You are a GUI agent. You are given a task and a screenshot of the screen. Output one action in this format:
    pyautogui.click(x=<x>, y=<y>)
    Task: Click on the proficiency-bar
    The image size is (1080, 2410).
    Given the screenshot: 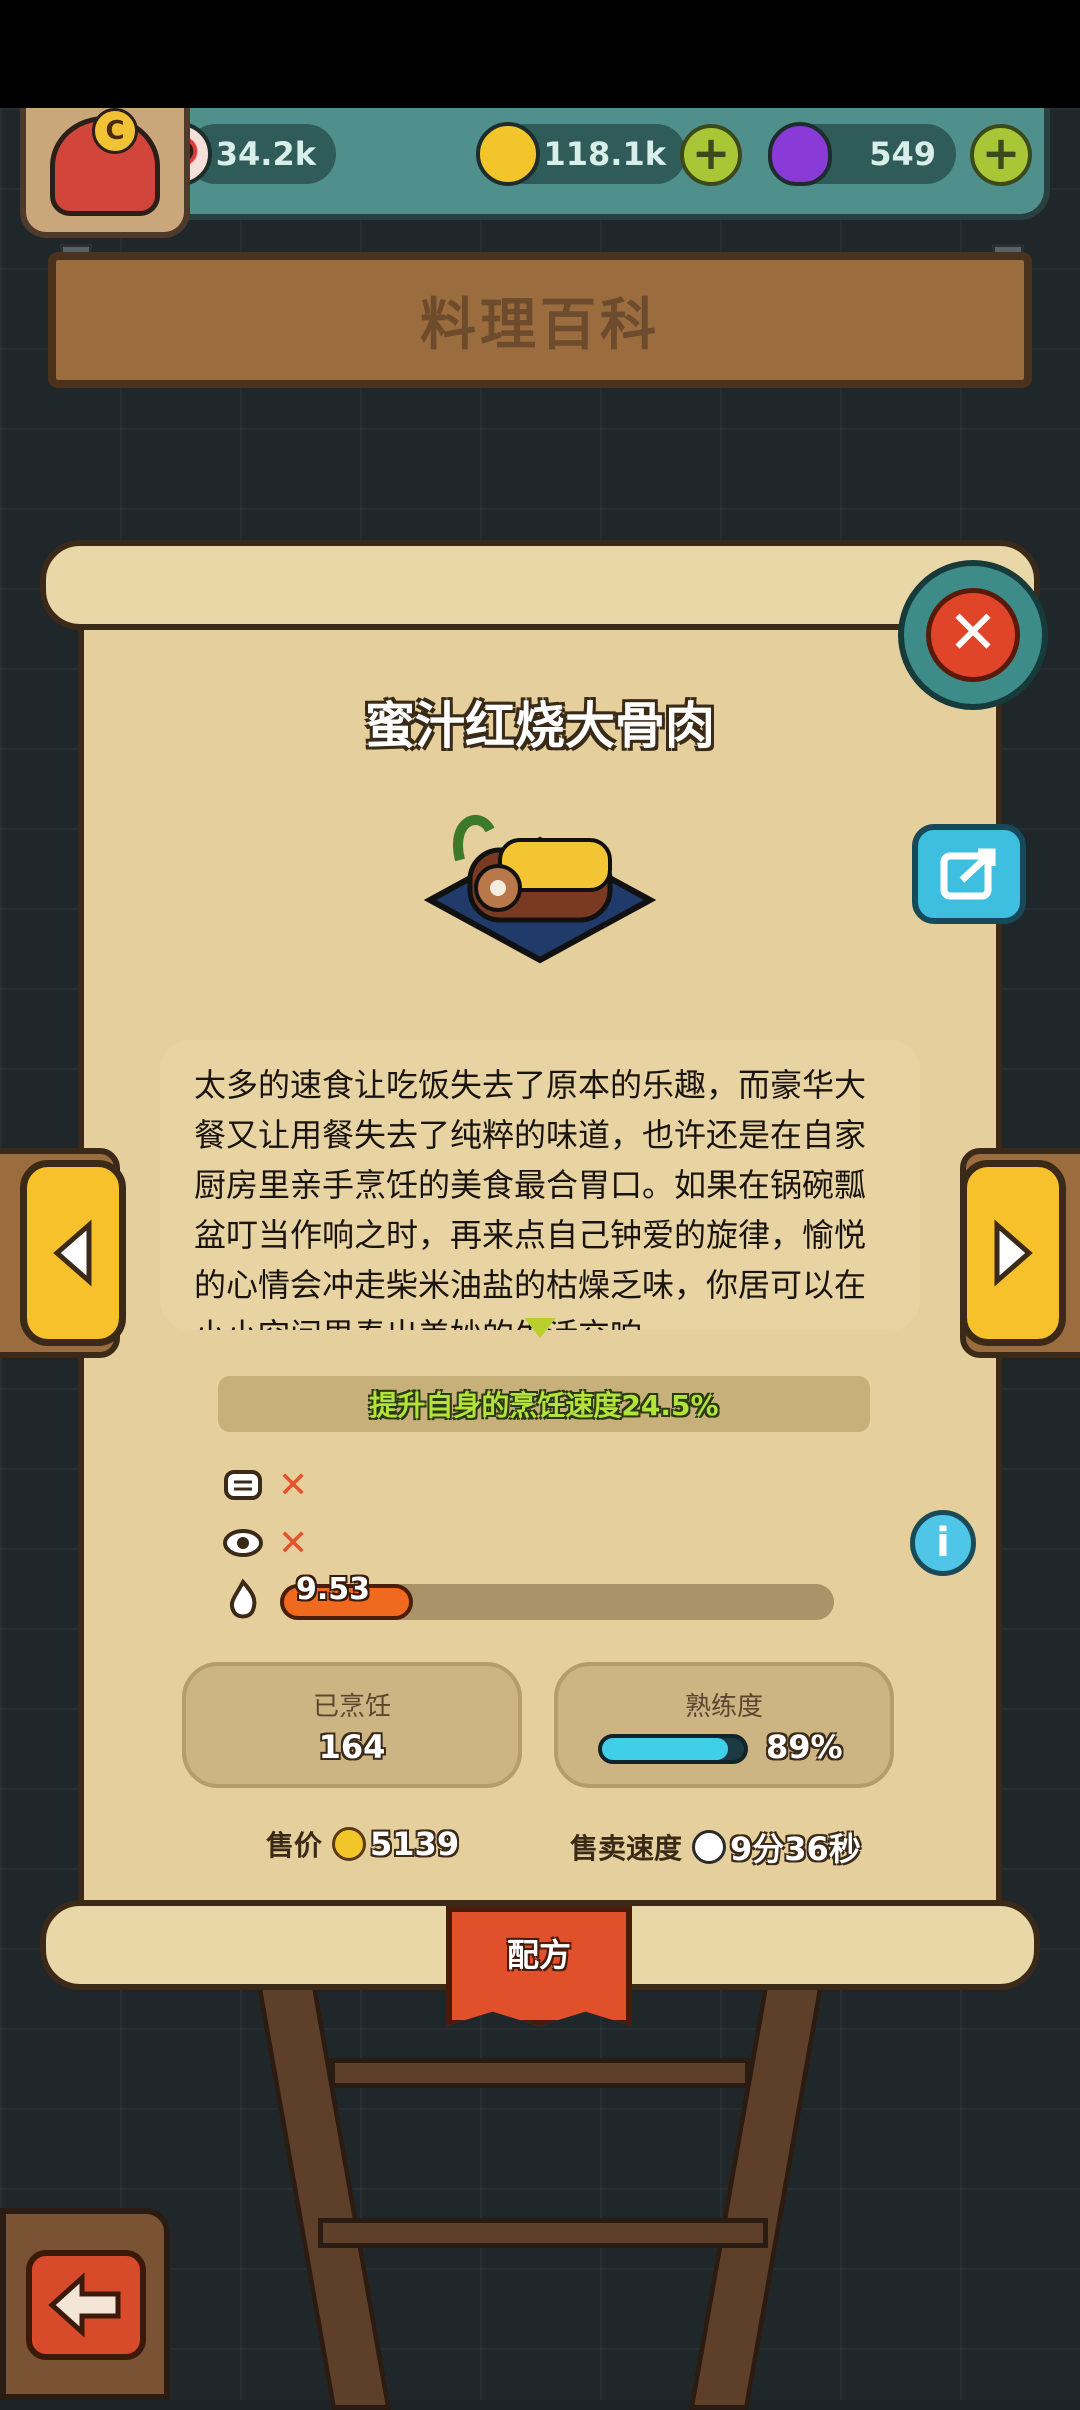 What is the action you would take?
    pyautogui.click(x=673, y=1749)
    